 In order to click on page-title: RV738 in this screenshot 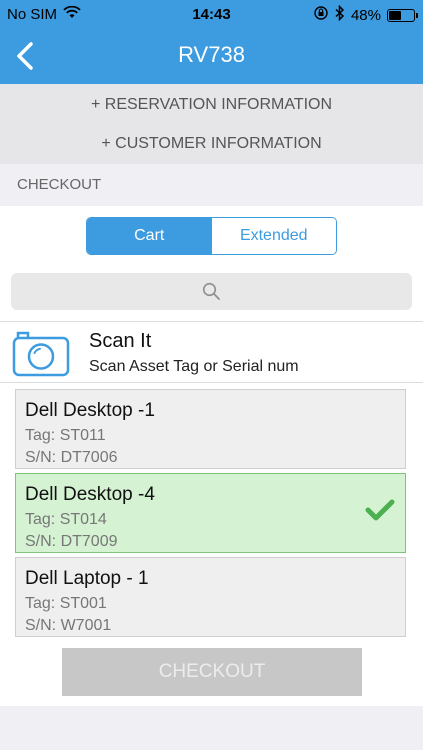, I will do `click(211, 54)`.